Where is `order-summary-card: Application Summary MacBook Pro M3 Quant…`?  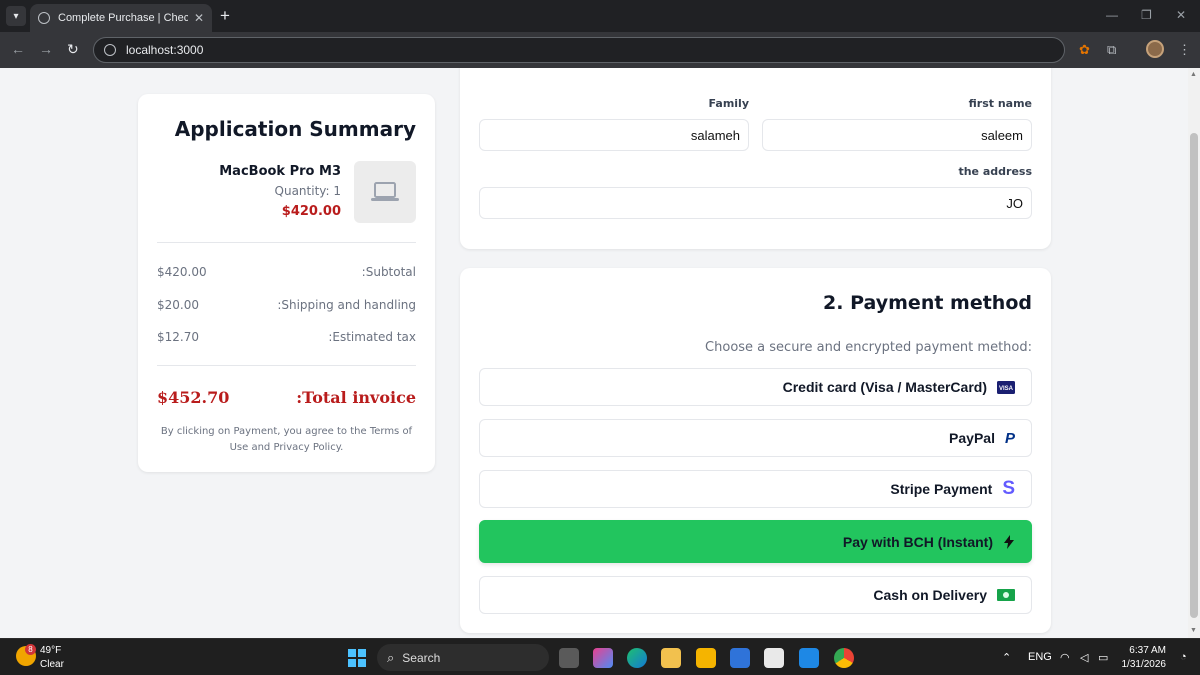 order-summary-card: Application Summary MacBook Pro M3 Quant… is located at coordinates (286, 283).